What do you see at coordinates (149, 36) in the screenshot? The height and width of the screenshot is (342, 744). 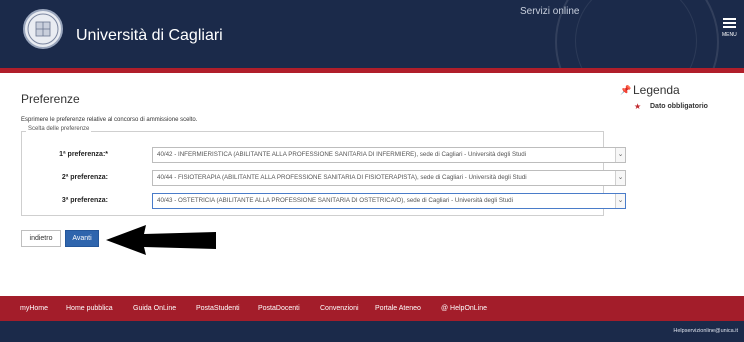 I see `university-name: Università di Cagliari` at bounding box center [149, 36].